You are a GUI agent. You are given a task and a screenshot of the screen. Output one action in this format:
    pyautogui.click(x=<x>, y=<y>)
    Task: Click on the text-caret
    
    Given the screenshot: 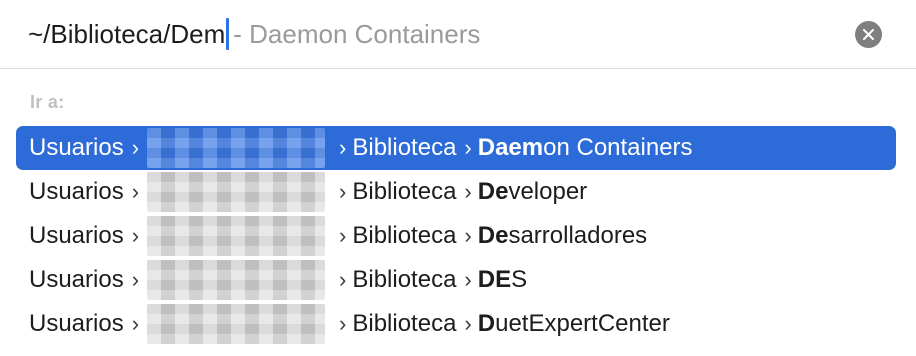 What is the action you would take?
    pyautogui.click(x=228, y=34)
    